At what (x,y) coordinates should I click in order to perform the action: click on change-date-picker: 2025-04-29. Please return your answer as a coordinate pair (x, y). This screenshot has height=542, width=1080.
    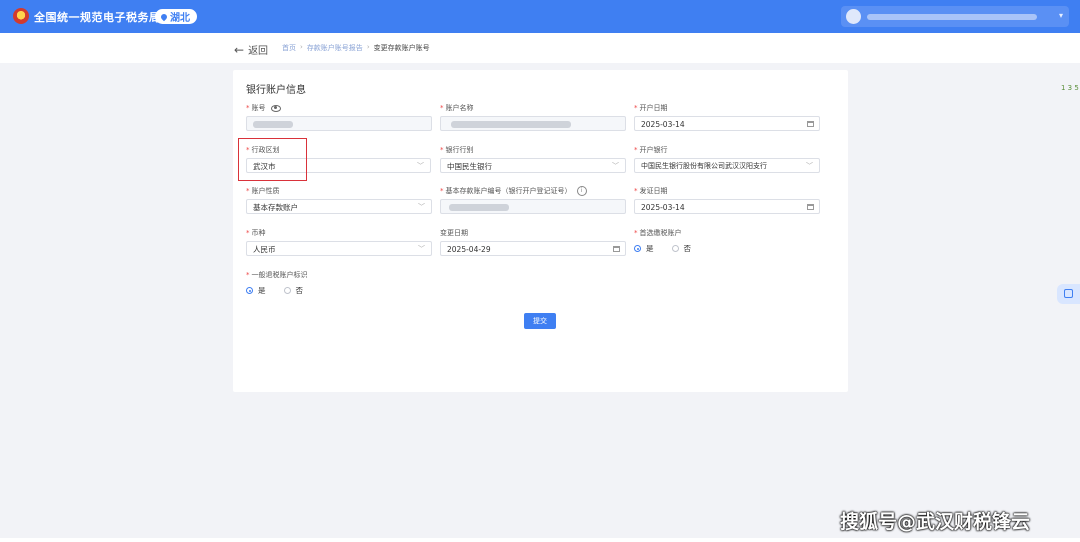
    Looking at the image, I should click on (533, 248).